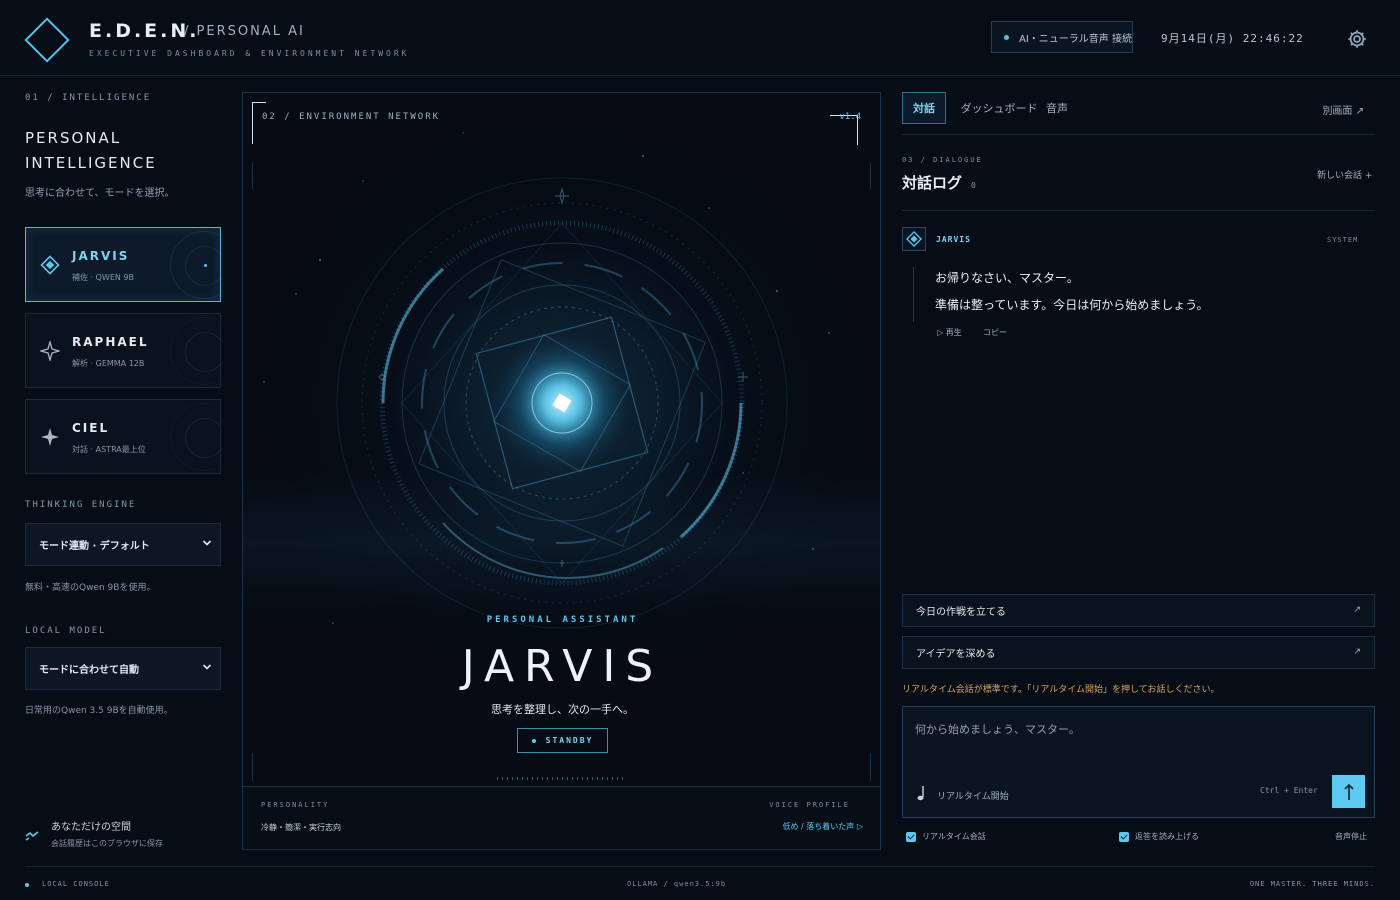 The image size is (1400, 900). Describe the element at coordinates (259, 176) in the screenshot. I see `frame-line-left` at that location.